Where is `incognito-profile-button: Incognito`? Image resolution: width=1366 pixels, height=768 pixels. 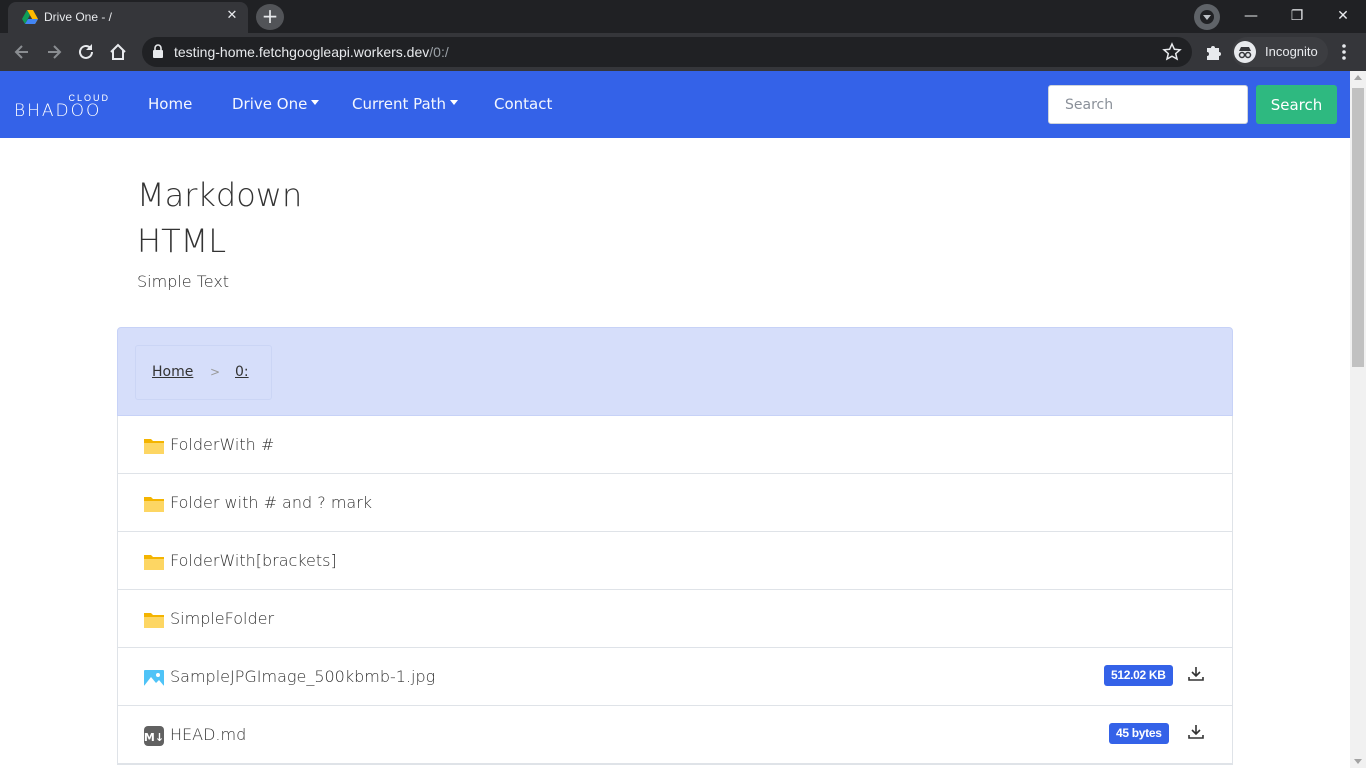
incognito-profile-button: Incognito is located at coordinates (1280, 52).